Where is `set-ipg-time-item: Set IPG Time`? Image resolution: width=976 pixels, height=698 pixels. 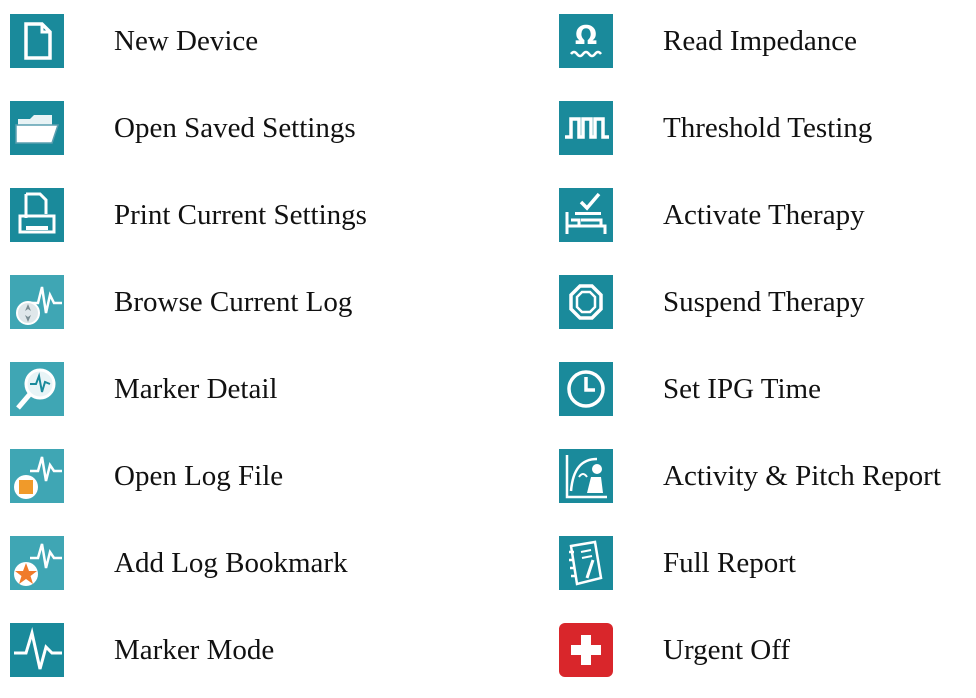
set-ipg-time-item: Set IPG Time is located at coordinates (689, 389).